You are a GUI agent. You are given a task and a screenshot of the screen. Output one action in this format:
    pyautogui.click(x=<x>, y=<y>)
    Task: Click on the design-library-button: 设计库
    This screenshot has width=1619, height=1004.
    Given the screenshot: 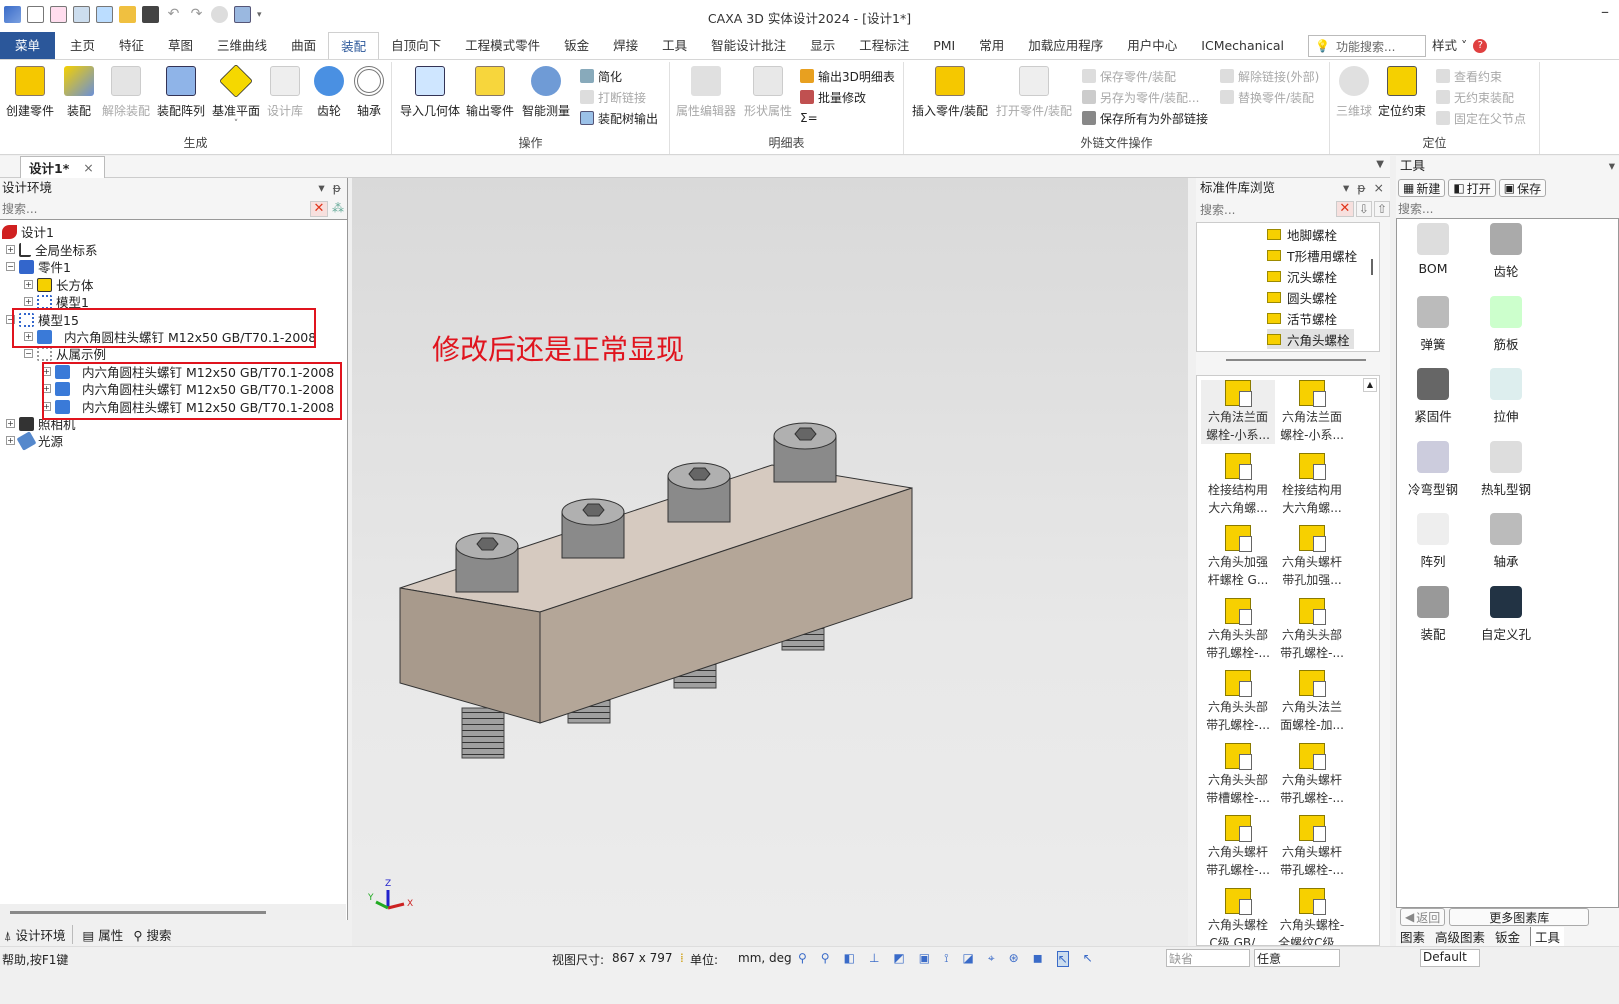 What is the action you would take?
    pyautogui.click(x=285, y=92)
    